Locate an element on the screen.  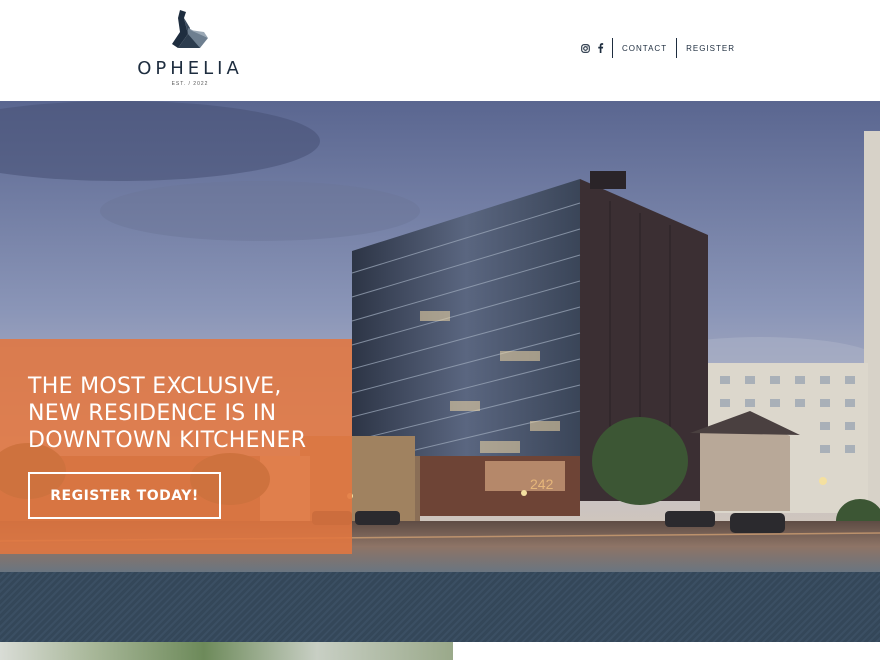
building-number: 242 is located at coordinates (542, 484).